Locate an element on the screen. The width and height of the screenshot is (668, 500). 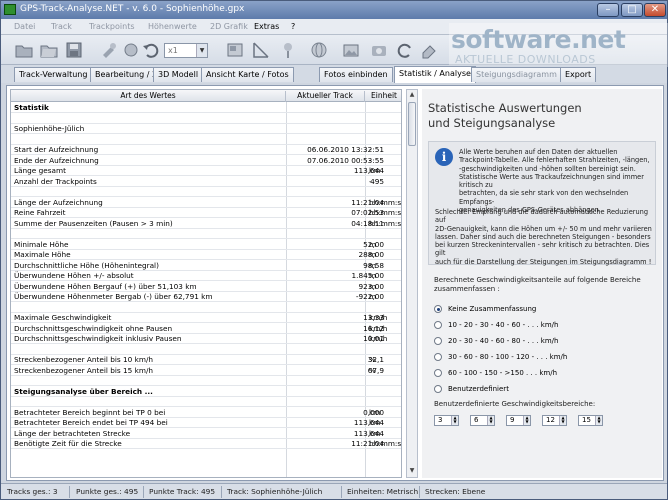
menu-2d-grafik: 2D Grafik is located at coordinates (229, 26).